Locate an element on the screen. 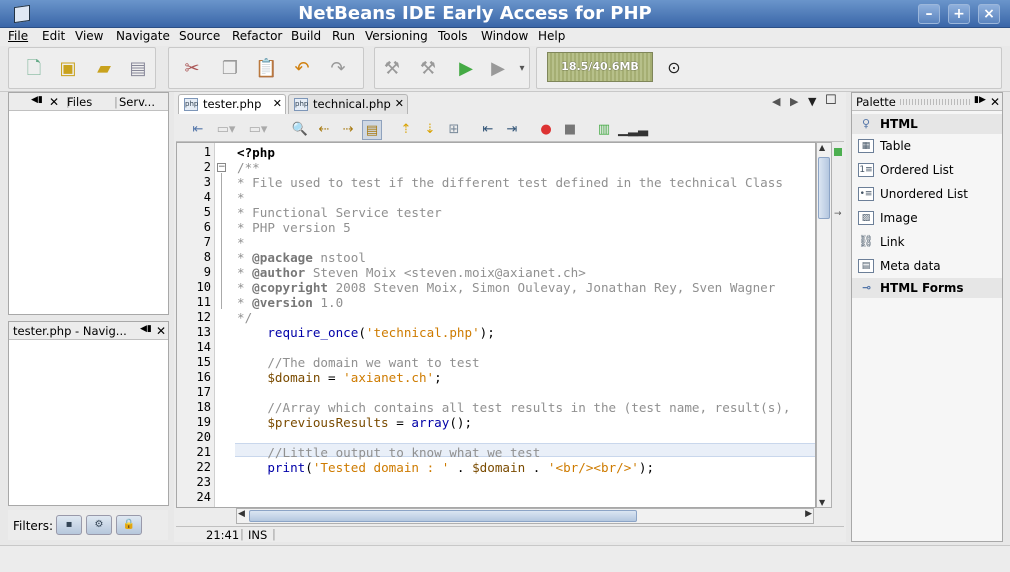  next-bookmark-icon: ⇣ is located at coordinates (430, 130).